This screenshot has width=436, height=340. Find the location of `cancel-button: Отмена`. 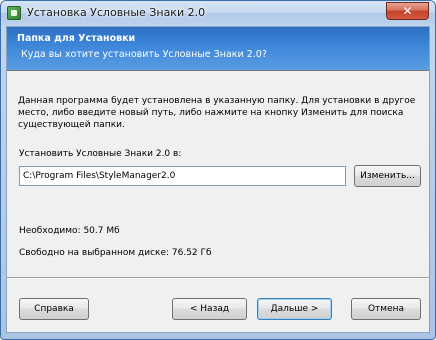

cancel-button: Отмена is located at coordinates (386, 309).